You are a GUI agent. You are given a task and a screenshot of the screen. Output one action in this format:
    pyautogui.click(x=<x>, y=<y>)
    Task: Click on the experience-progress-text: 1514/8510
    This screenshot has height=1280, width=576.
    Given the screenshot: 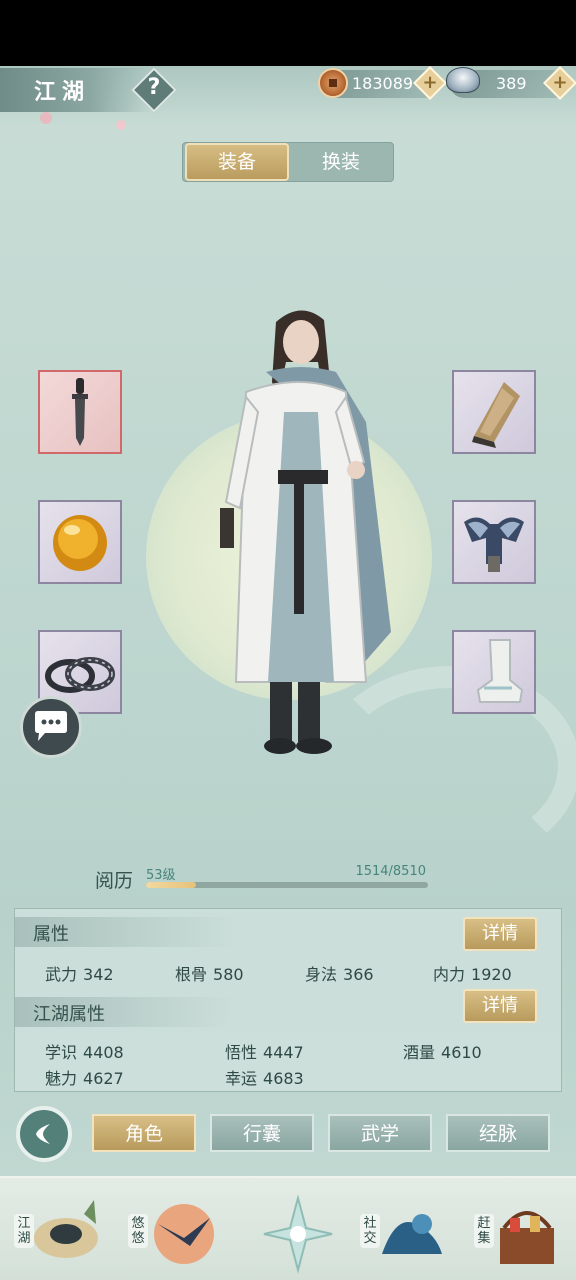 What is the action you would take?
    pyautogui.click(x=390, y=871)
    